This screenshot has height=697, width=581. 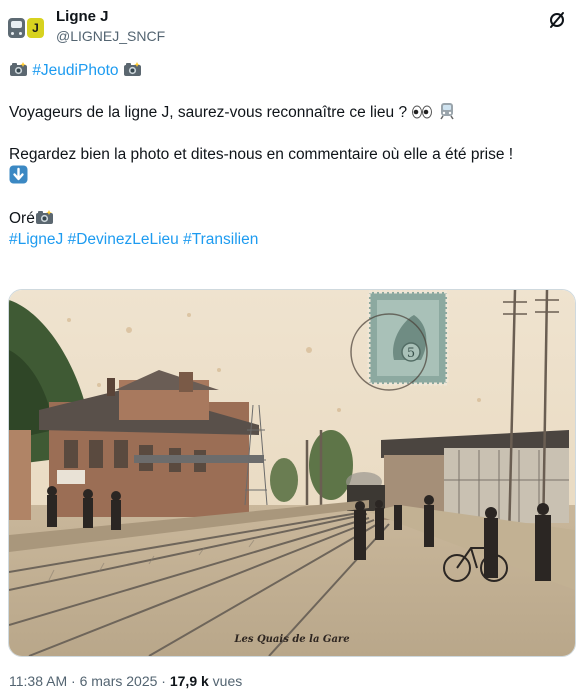 What do you see at coordinates (225, 681) in the screenshot?
I see `views-label: vues` at bounding box center [225, 681].